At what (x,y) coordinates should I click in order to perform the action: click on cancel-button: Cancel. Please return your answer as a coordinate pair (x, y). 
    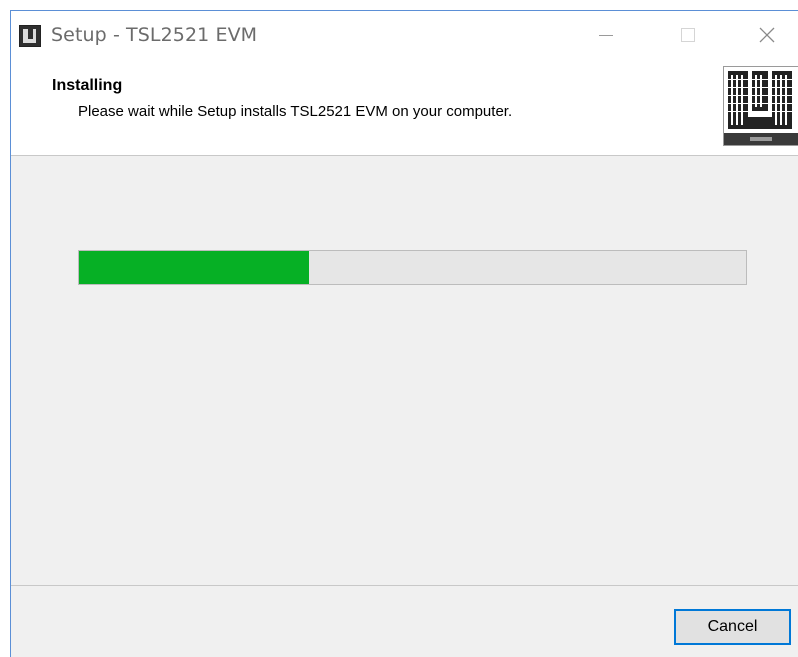
    Looking at the image, I should click on (732, 627).